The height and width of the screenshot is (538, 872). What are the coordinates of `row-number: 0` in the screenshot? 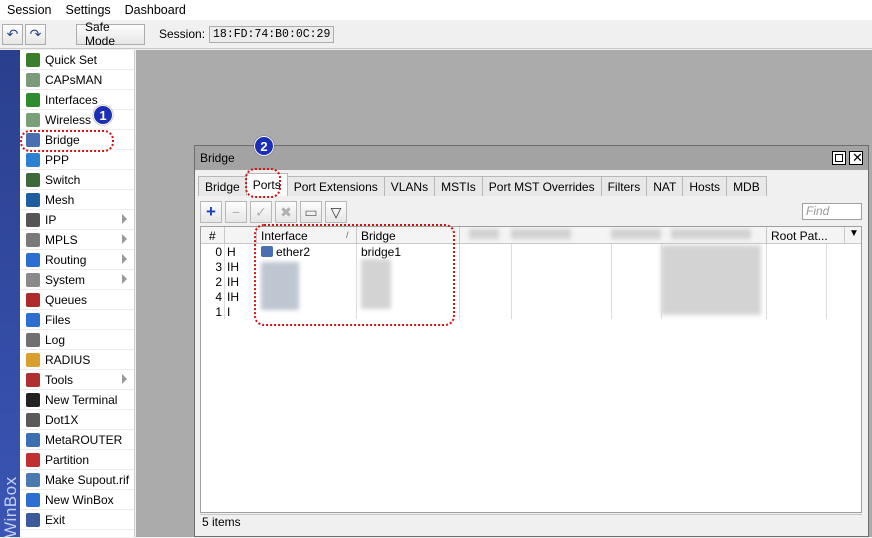 It's located at (218, 252).